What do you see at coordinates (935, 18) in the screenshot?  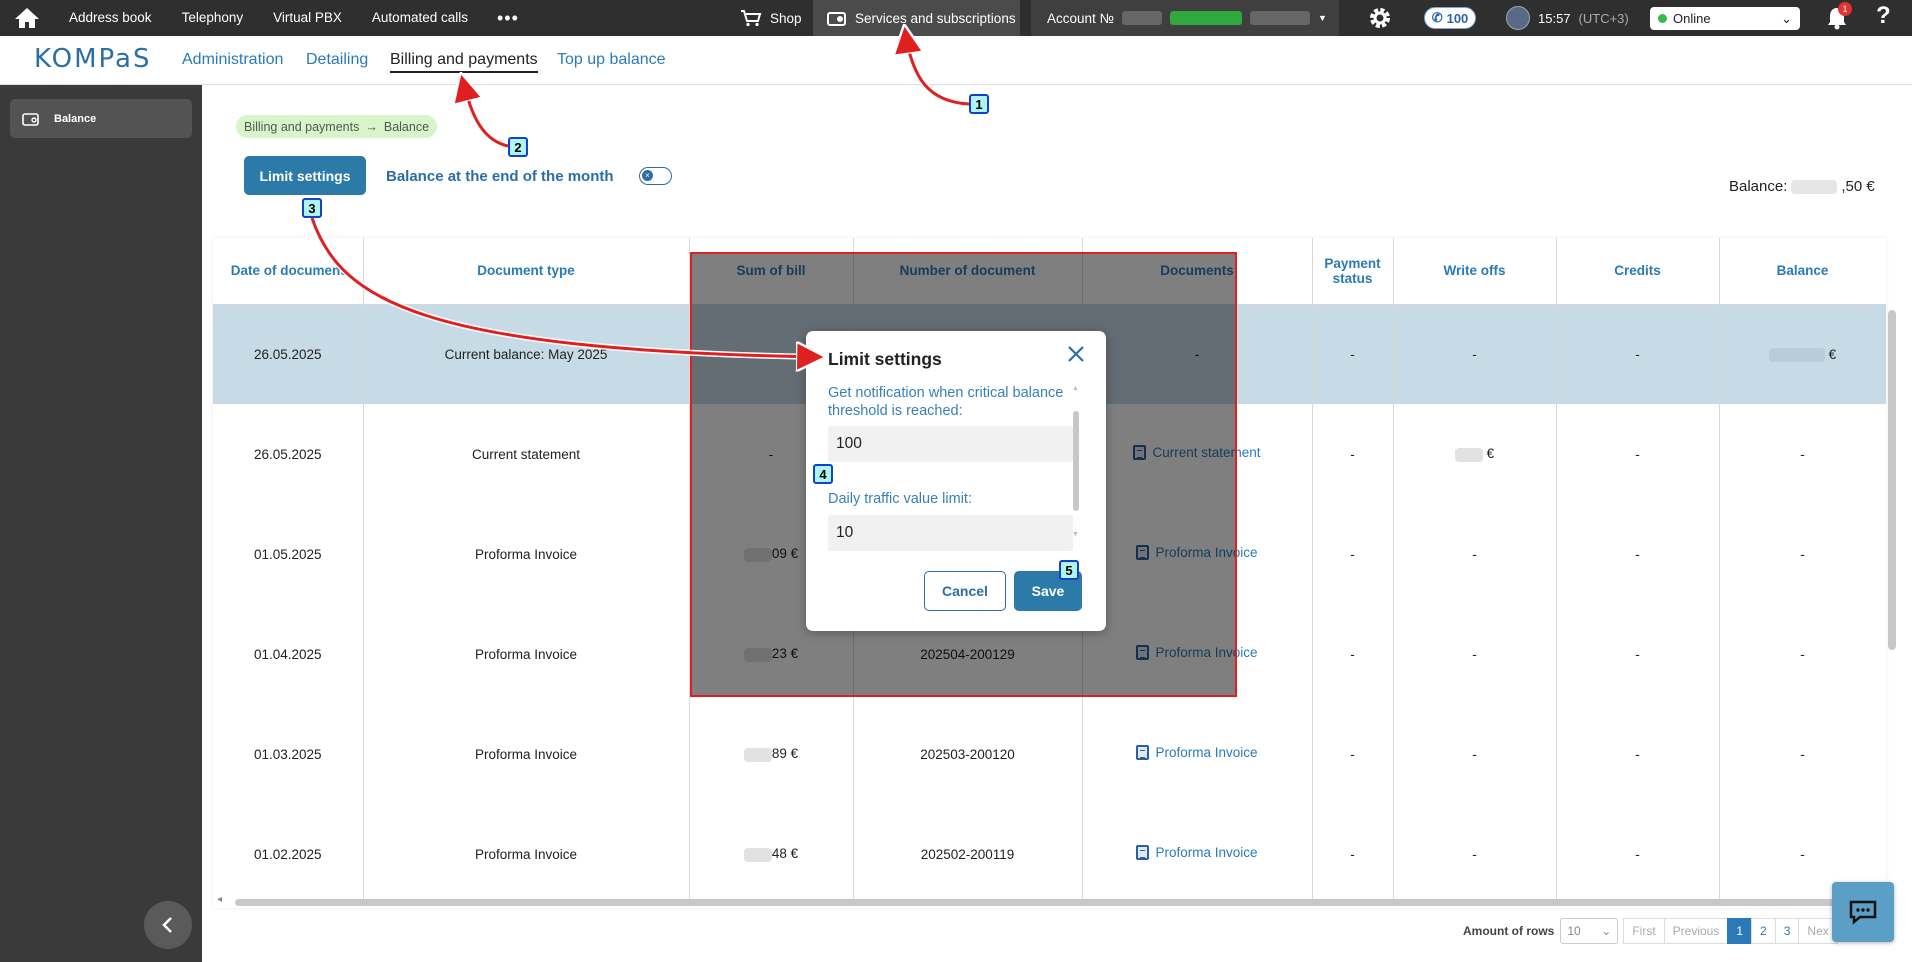 I see `services-label: Services and subscriptions` at bounding box center [935, 18].